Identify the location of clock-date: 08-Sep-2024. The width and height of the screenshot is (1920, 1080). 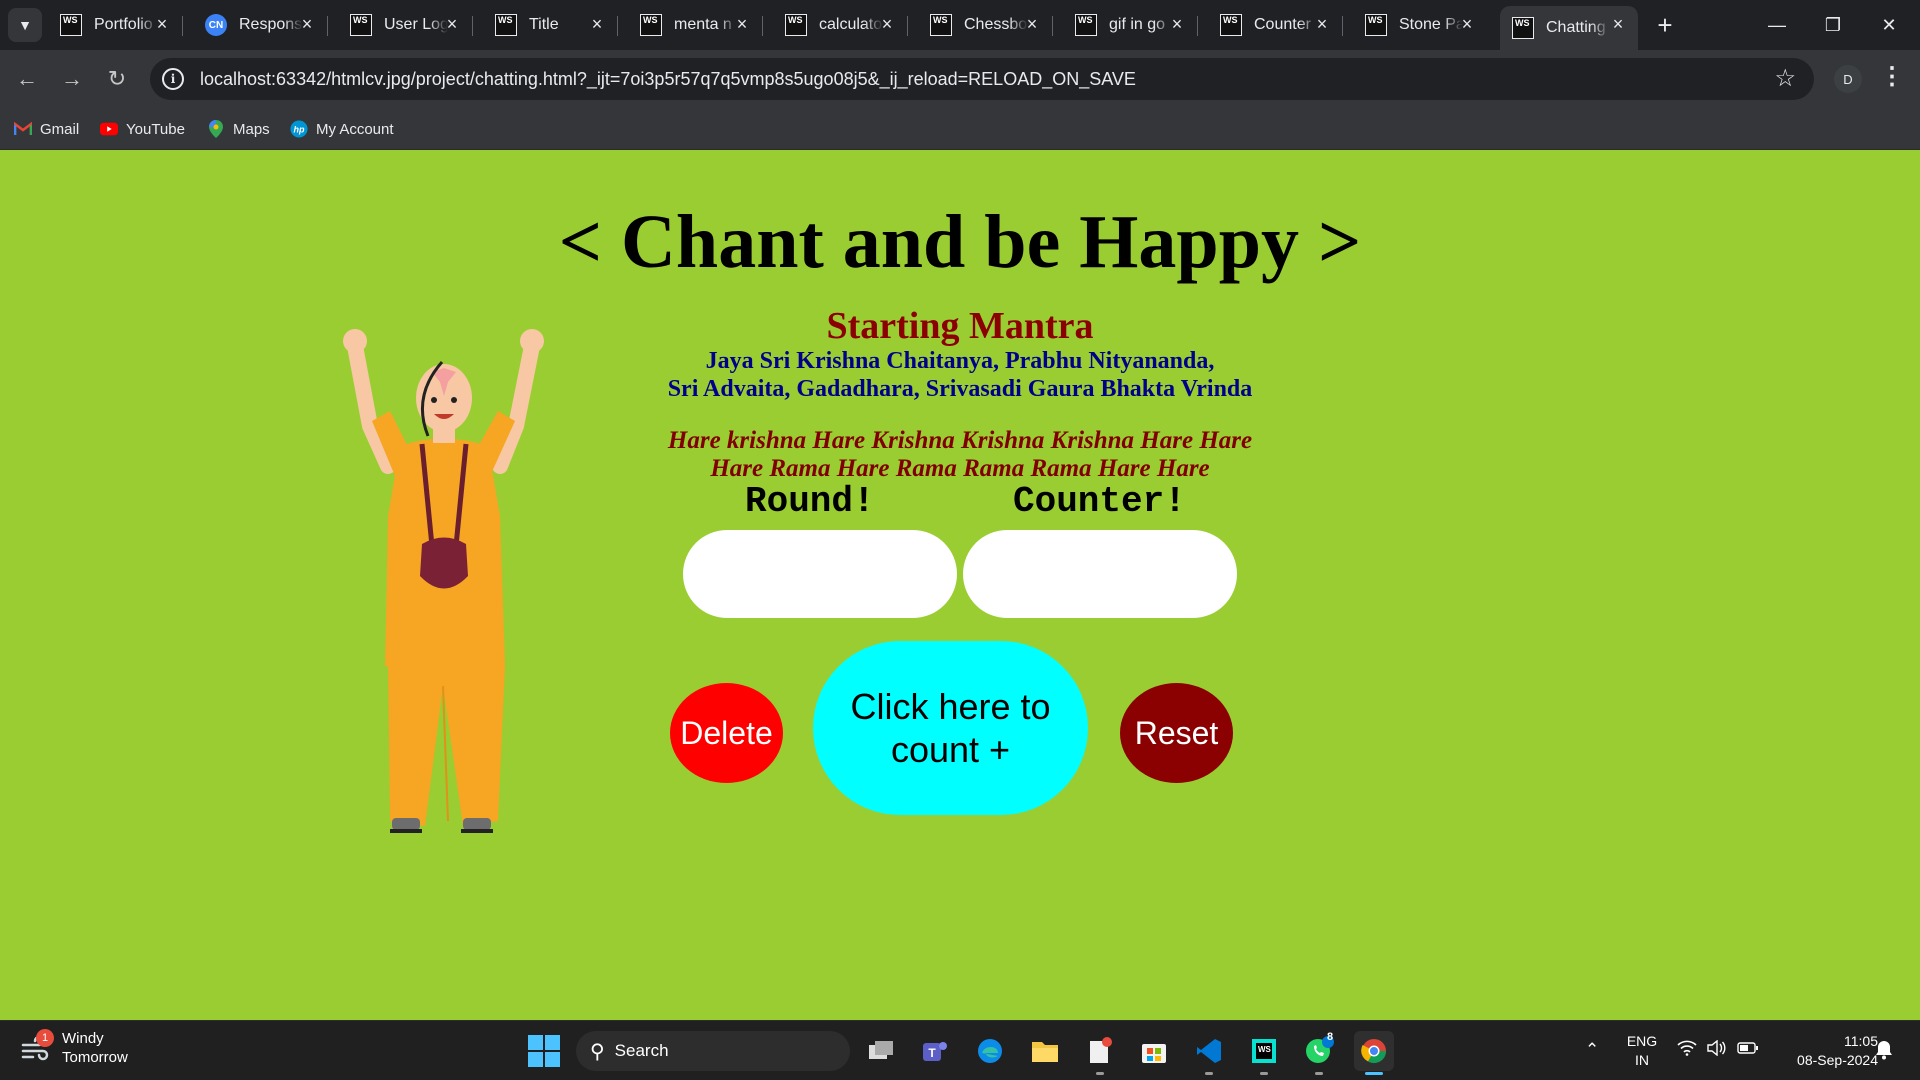
(1837, 1060).